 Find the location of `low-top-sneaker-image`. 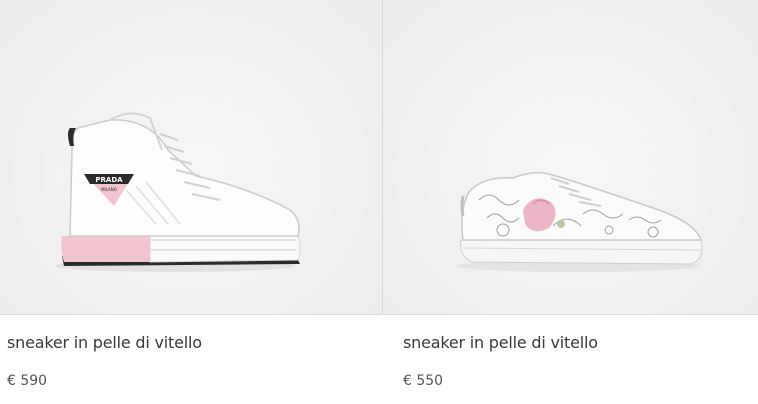

low-top-sneaker-image is located at coordinates (579, 221).